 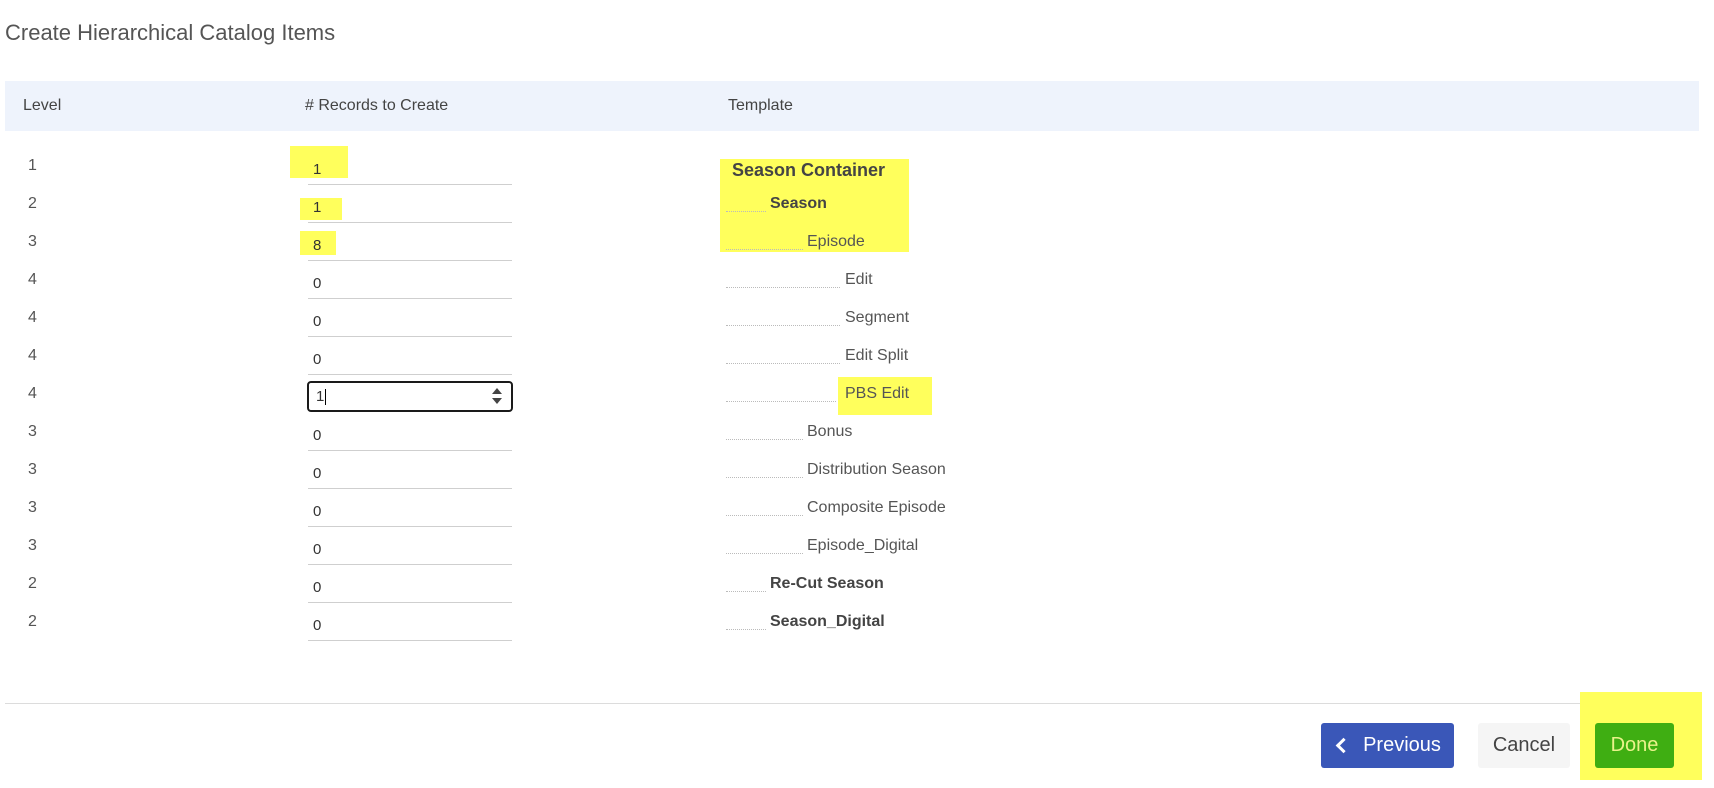 I want to click on table-row: 3 0 Episode_Digital, so click(x=857, y=548).